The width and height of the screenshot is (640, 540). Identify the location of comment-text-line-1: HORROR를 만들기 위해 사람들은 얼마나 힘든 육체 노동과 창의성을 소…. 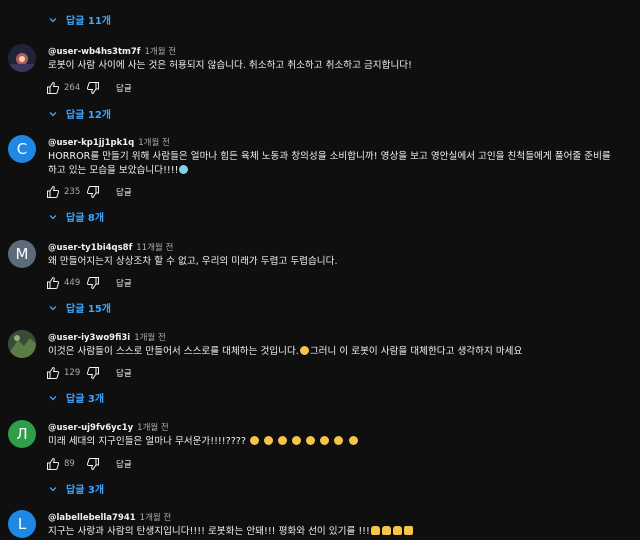
(329, 156).